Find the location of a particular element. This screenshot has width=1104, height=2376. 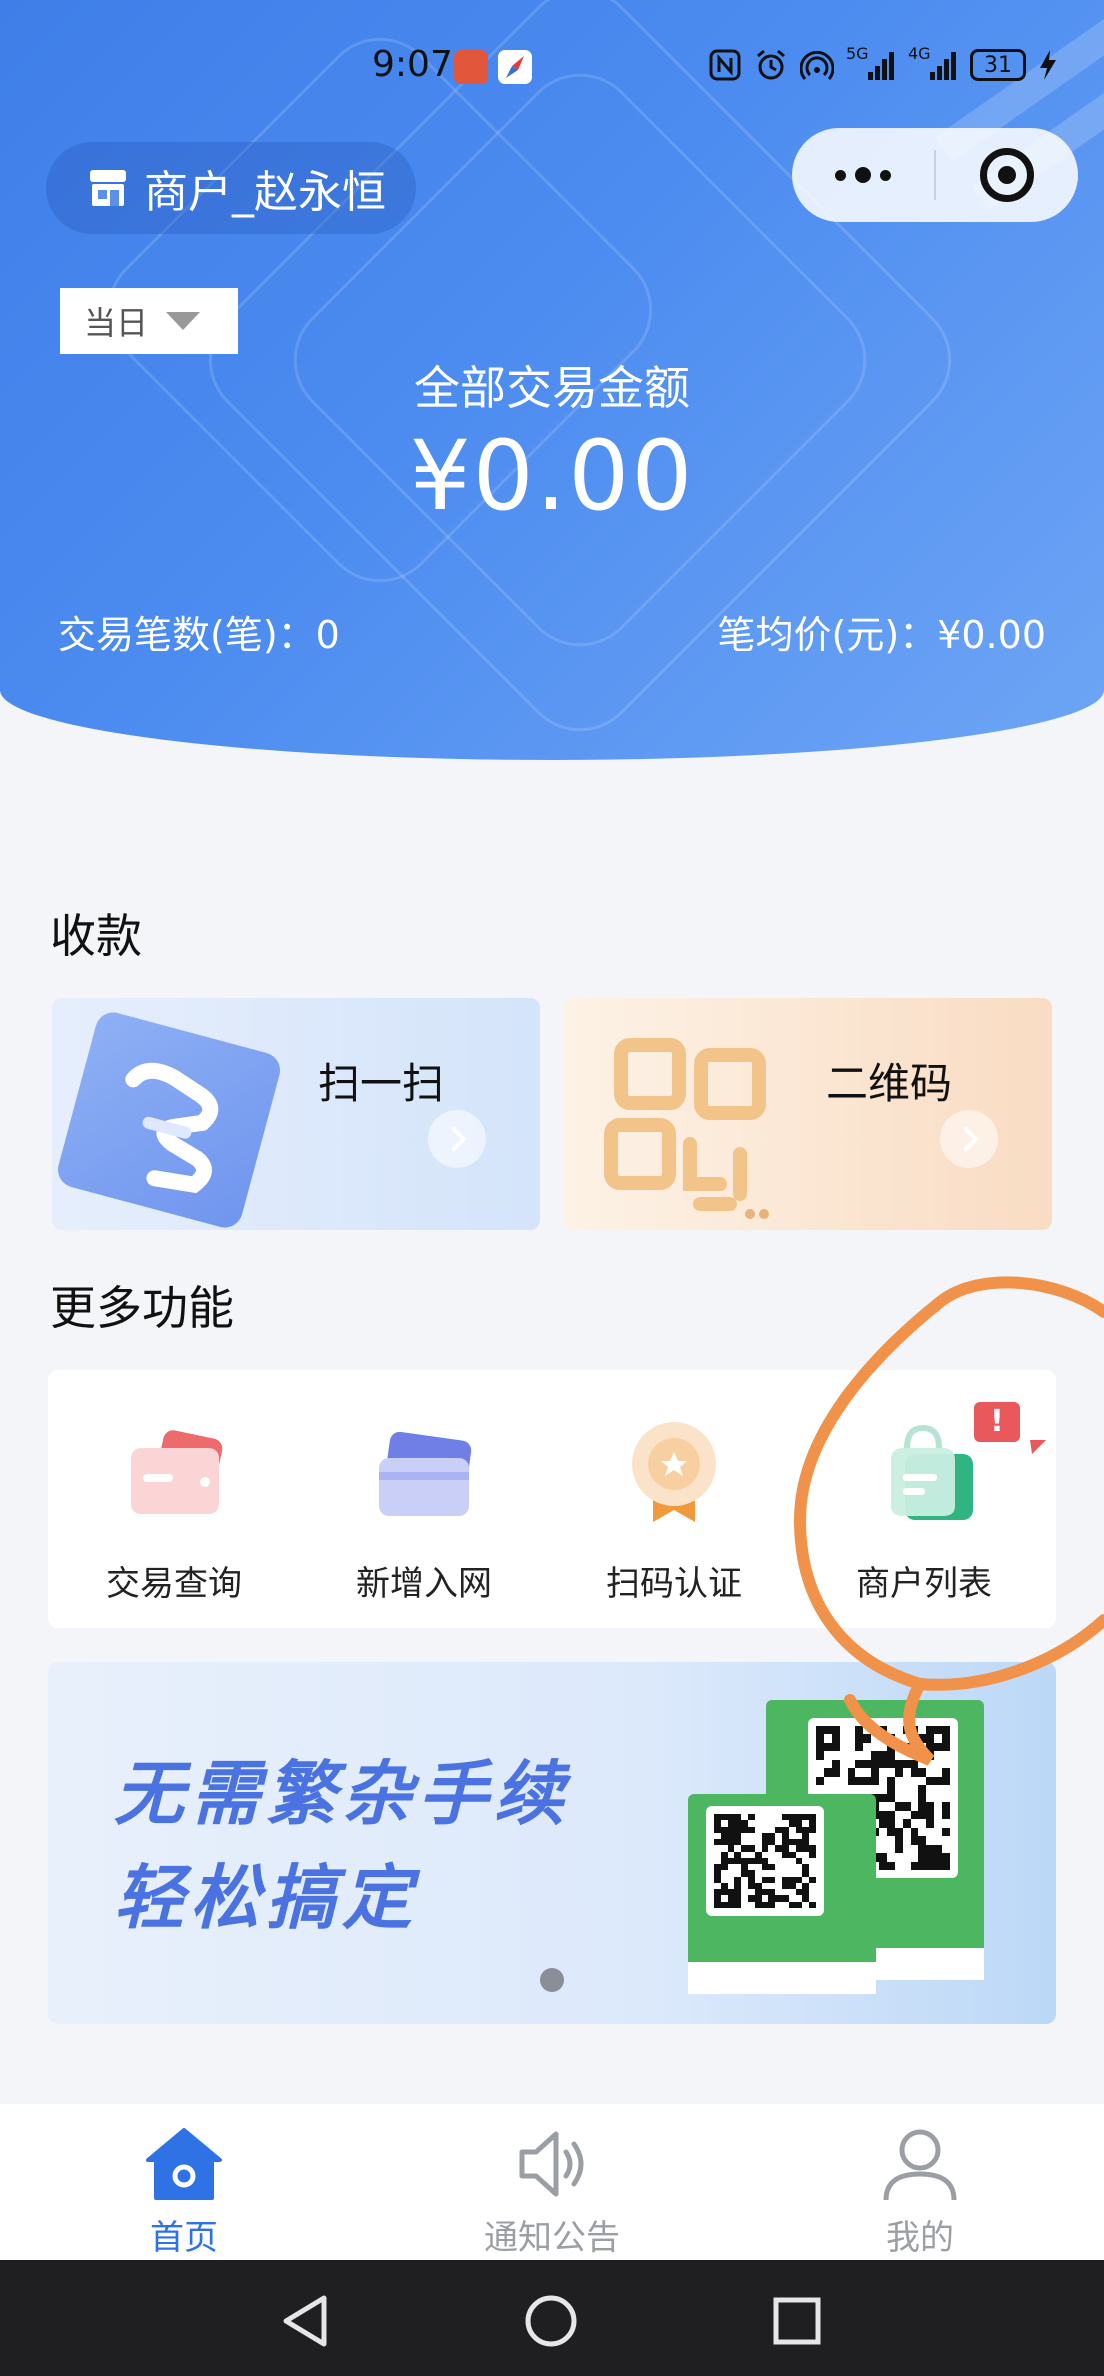

bottom-tabbar: 首页 通知公告 我的 is located at coordinates (552, 2182).